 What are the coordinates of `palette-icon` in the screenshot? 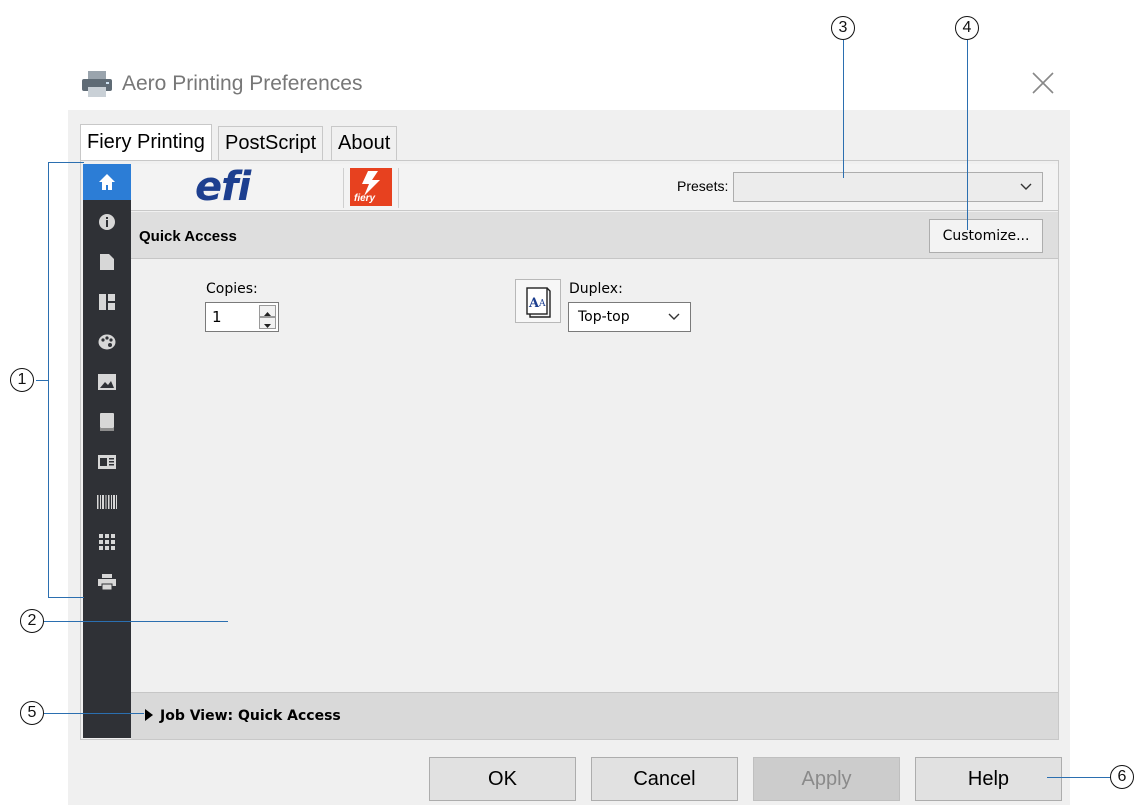 It's located at (107, 342).